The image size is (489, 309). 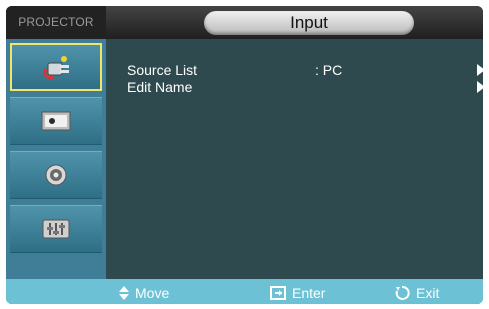 I want to click on menu-item-value: : PC, so click(x=329, y=70).